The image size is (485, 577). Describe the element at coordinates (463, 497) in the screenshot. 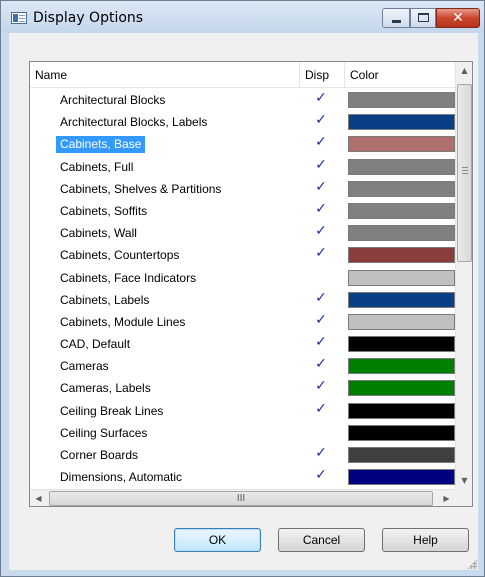

I see `scrollbar-corner` at that location.